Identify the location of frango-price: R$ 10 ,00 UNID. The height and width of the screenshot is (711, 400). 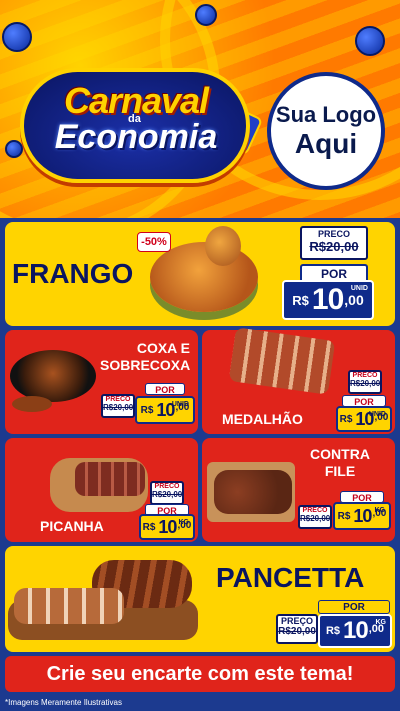
(328, 300).